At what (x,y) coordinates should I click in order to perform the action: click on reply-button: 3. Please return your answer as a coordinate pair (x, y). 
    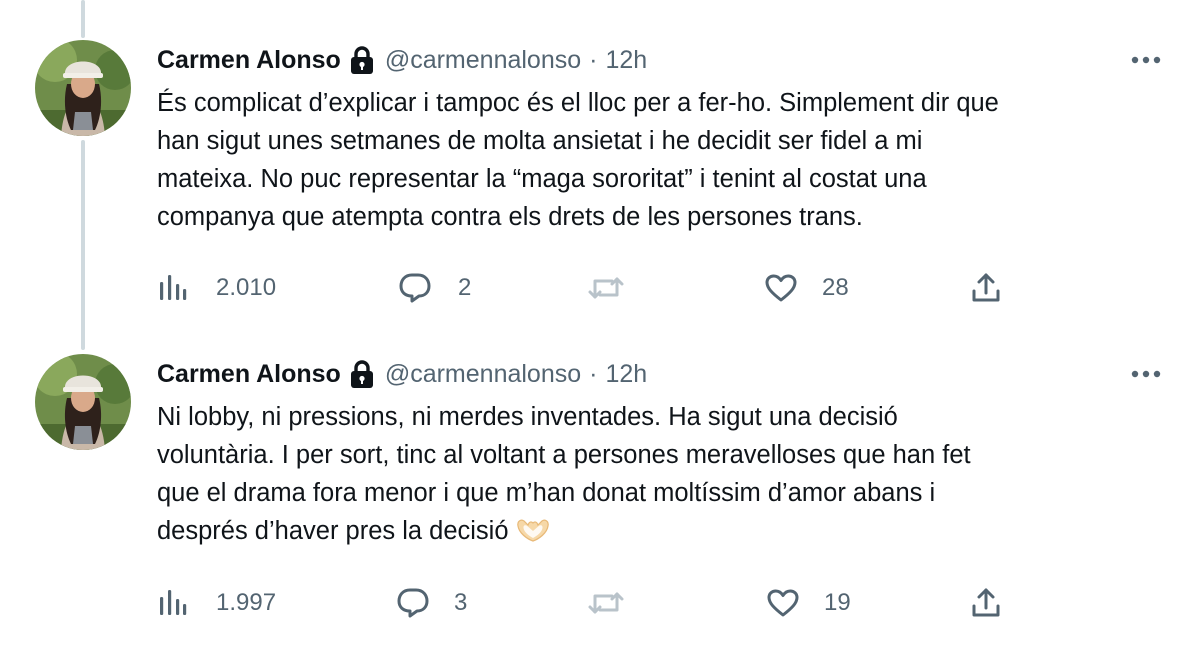
    Looking at the image, I should click on (431, 603).